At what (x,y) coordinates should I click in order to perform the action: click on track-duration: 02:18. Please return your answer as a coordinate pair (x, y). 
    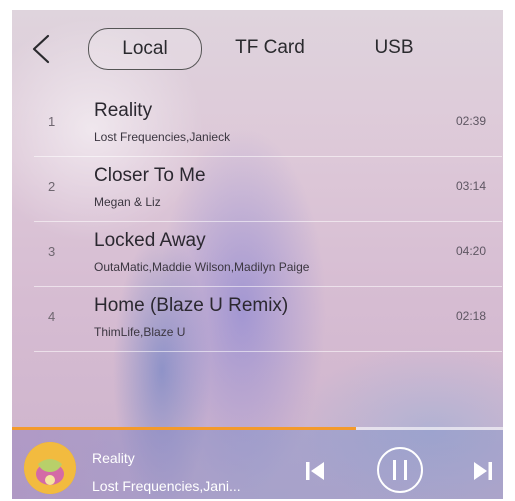
    Looking at the image, I should click on (470, 316).